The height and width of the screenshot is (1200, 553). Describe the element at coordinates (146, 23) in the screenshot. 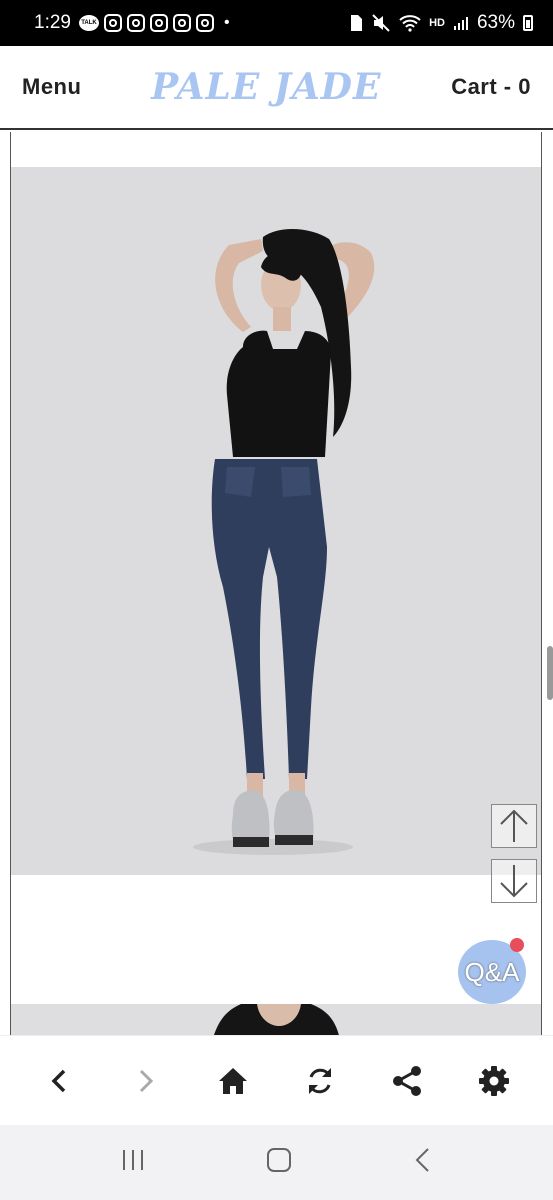

I see `notification-icons: TALK` at that location.